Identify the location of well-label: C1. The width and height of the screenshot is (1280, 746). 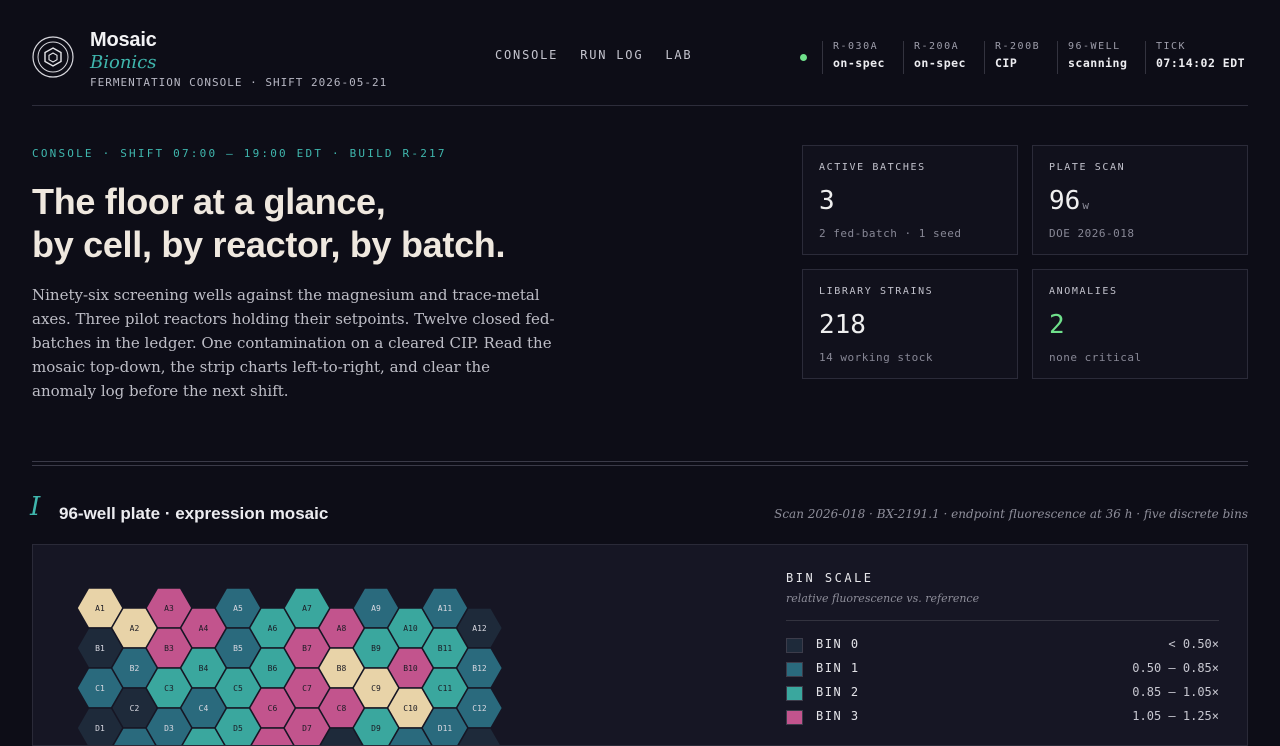
(100, 688).